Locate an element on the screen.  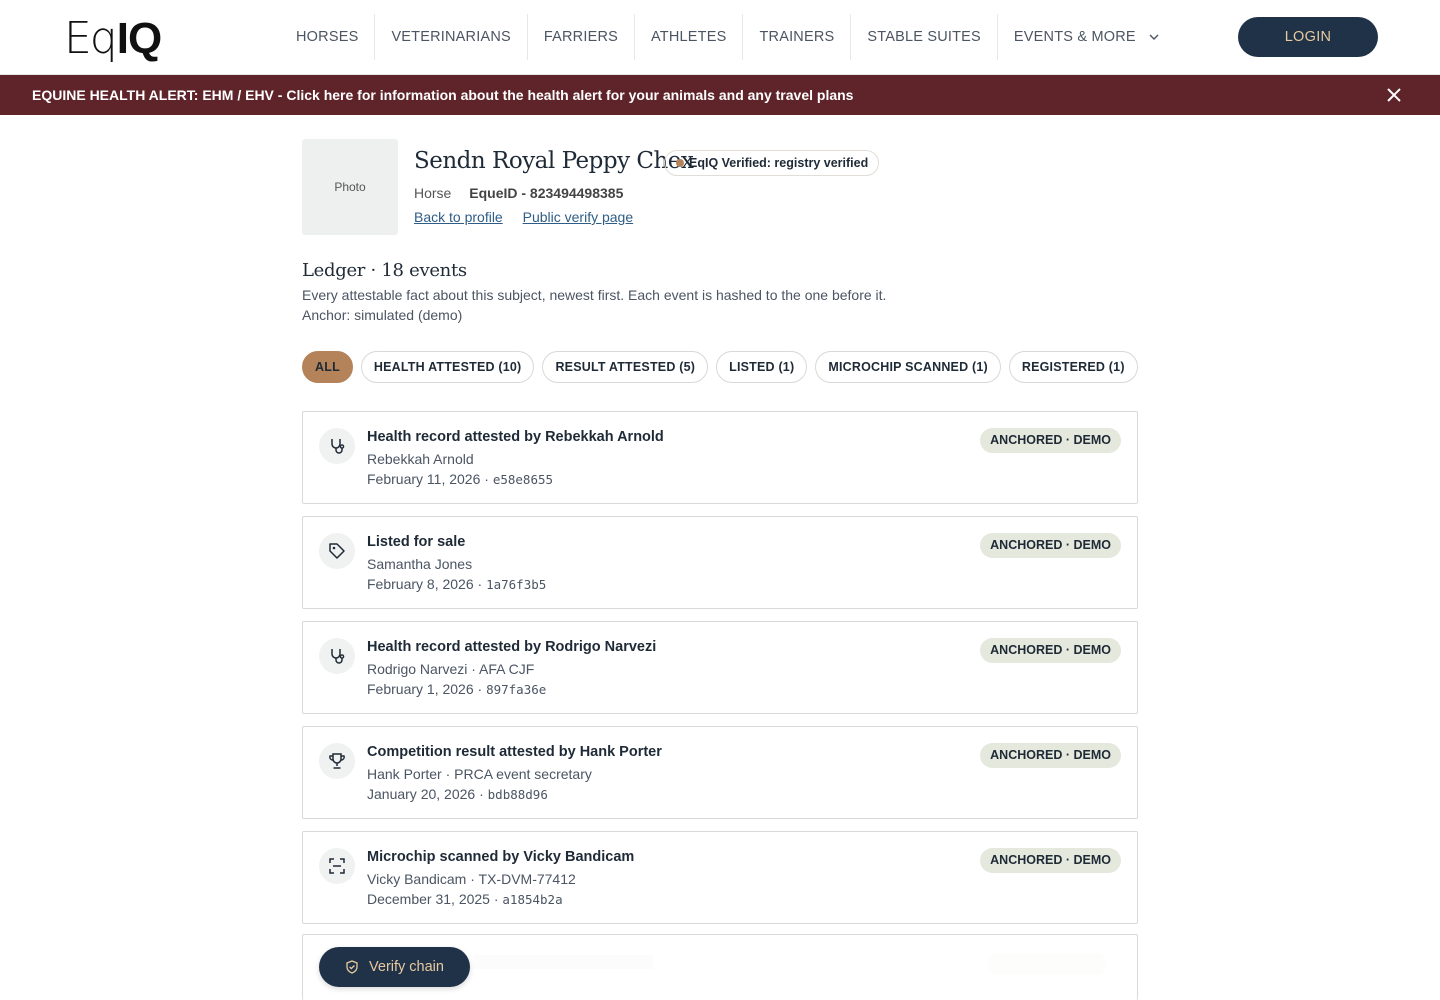
filter-registered: REGISTERED (1) is located at coordinates (1073, 367).